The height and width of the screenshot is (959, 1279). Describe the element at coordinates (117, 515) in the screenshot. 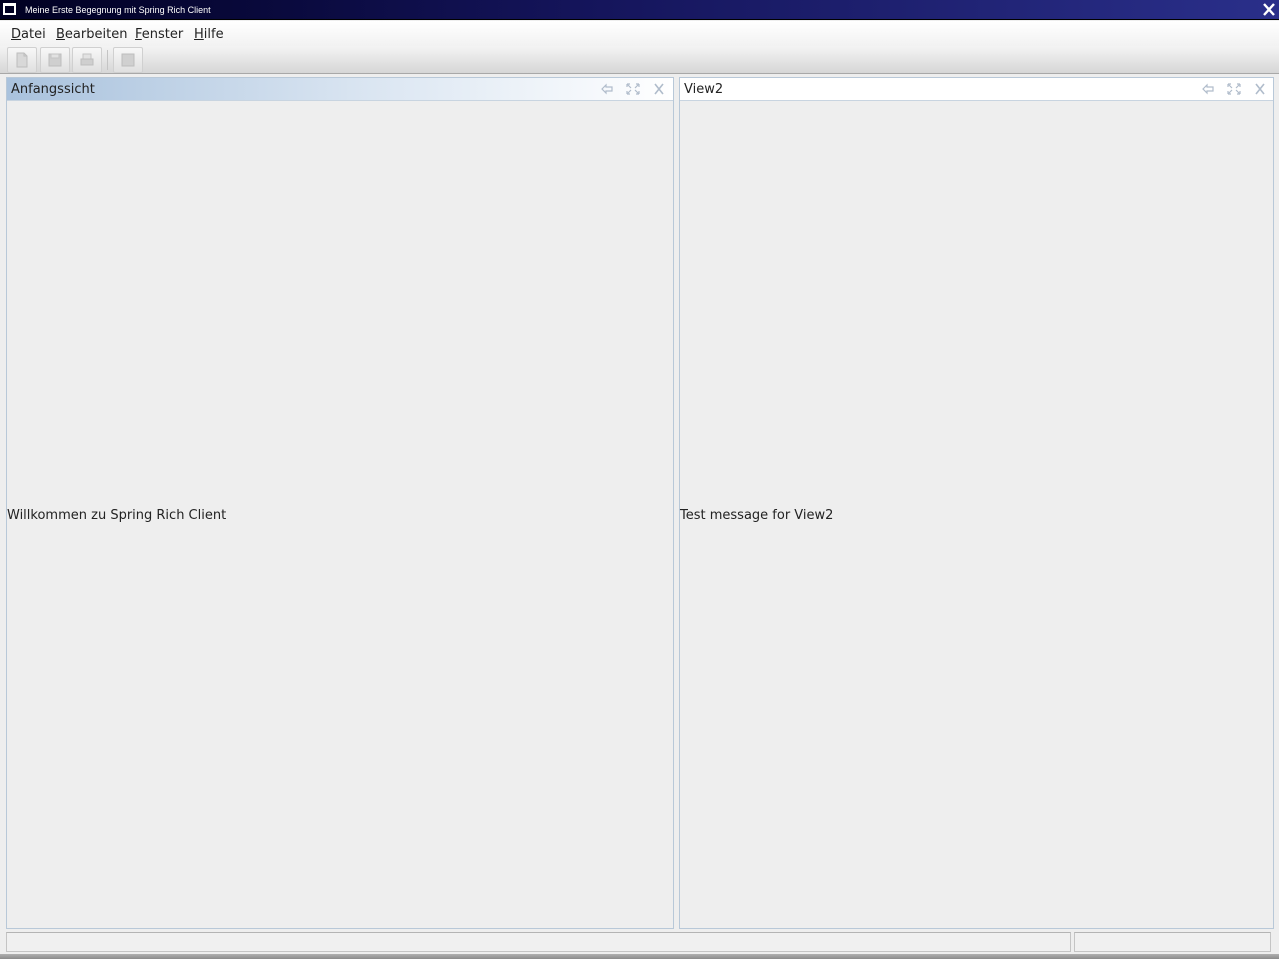

I see `view-message: Willkommen zu Spring Rich Client` at that location.